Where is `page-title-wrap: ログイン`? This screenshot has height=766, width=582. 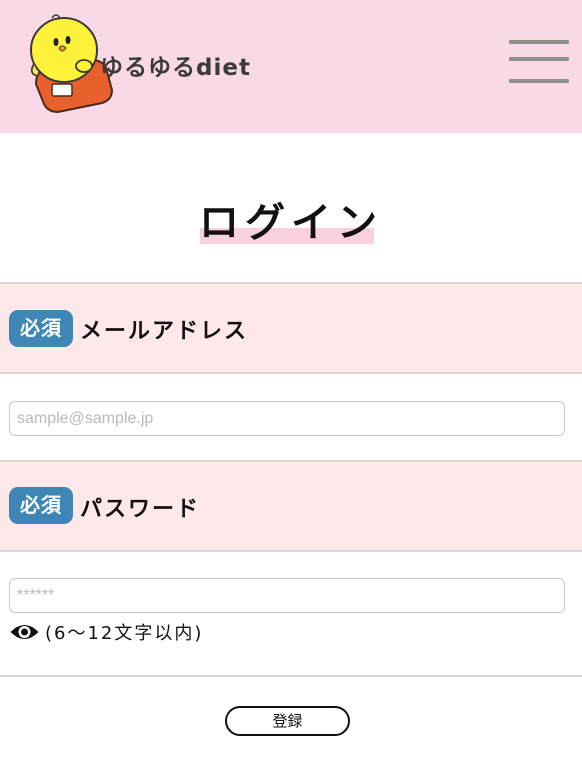
page-title-wrap: ログイン is located at coordinates (291, 219).